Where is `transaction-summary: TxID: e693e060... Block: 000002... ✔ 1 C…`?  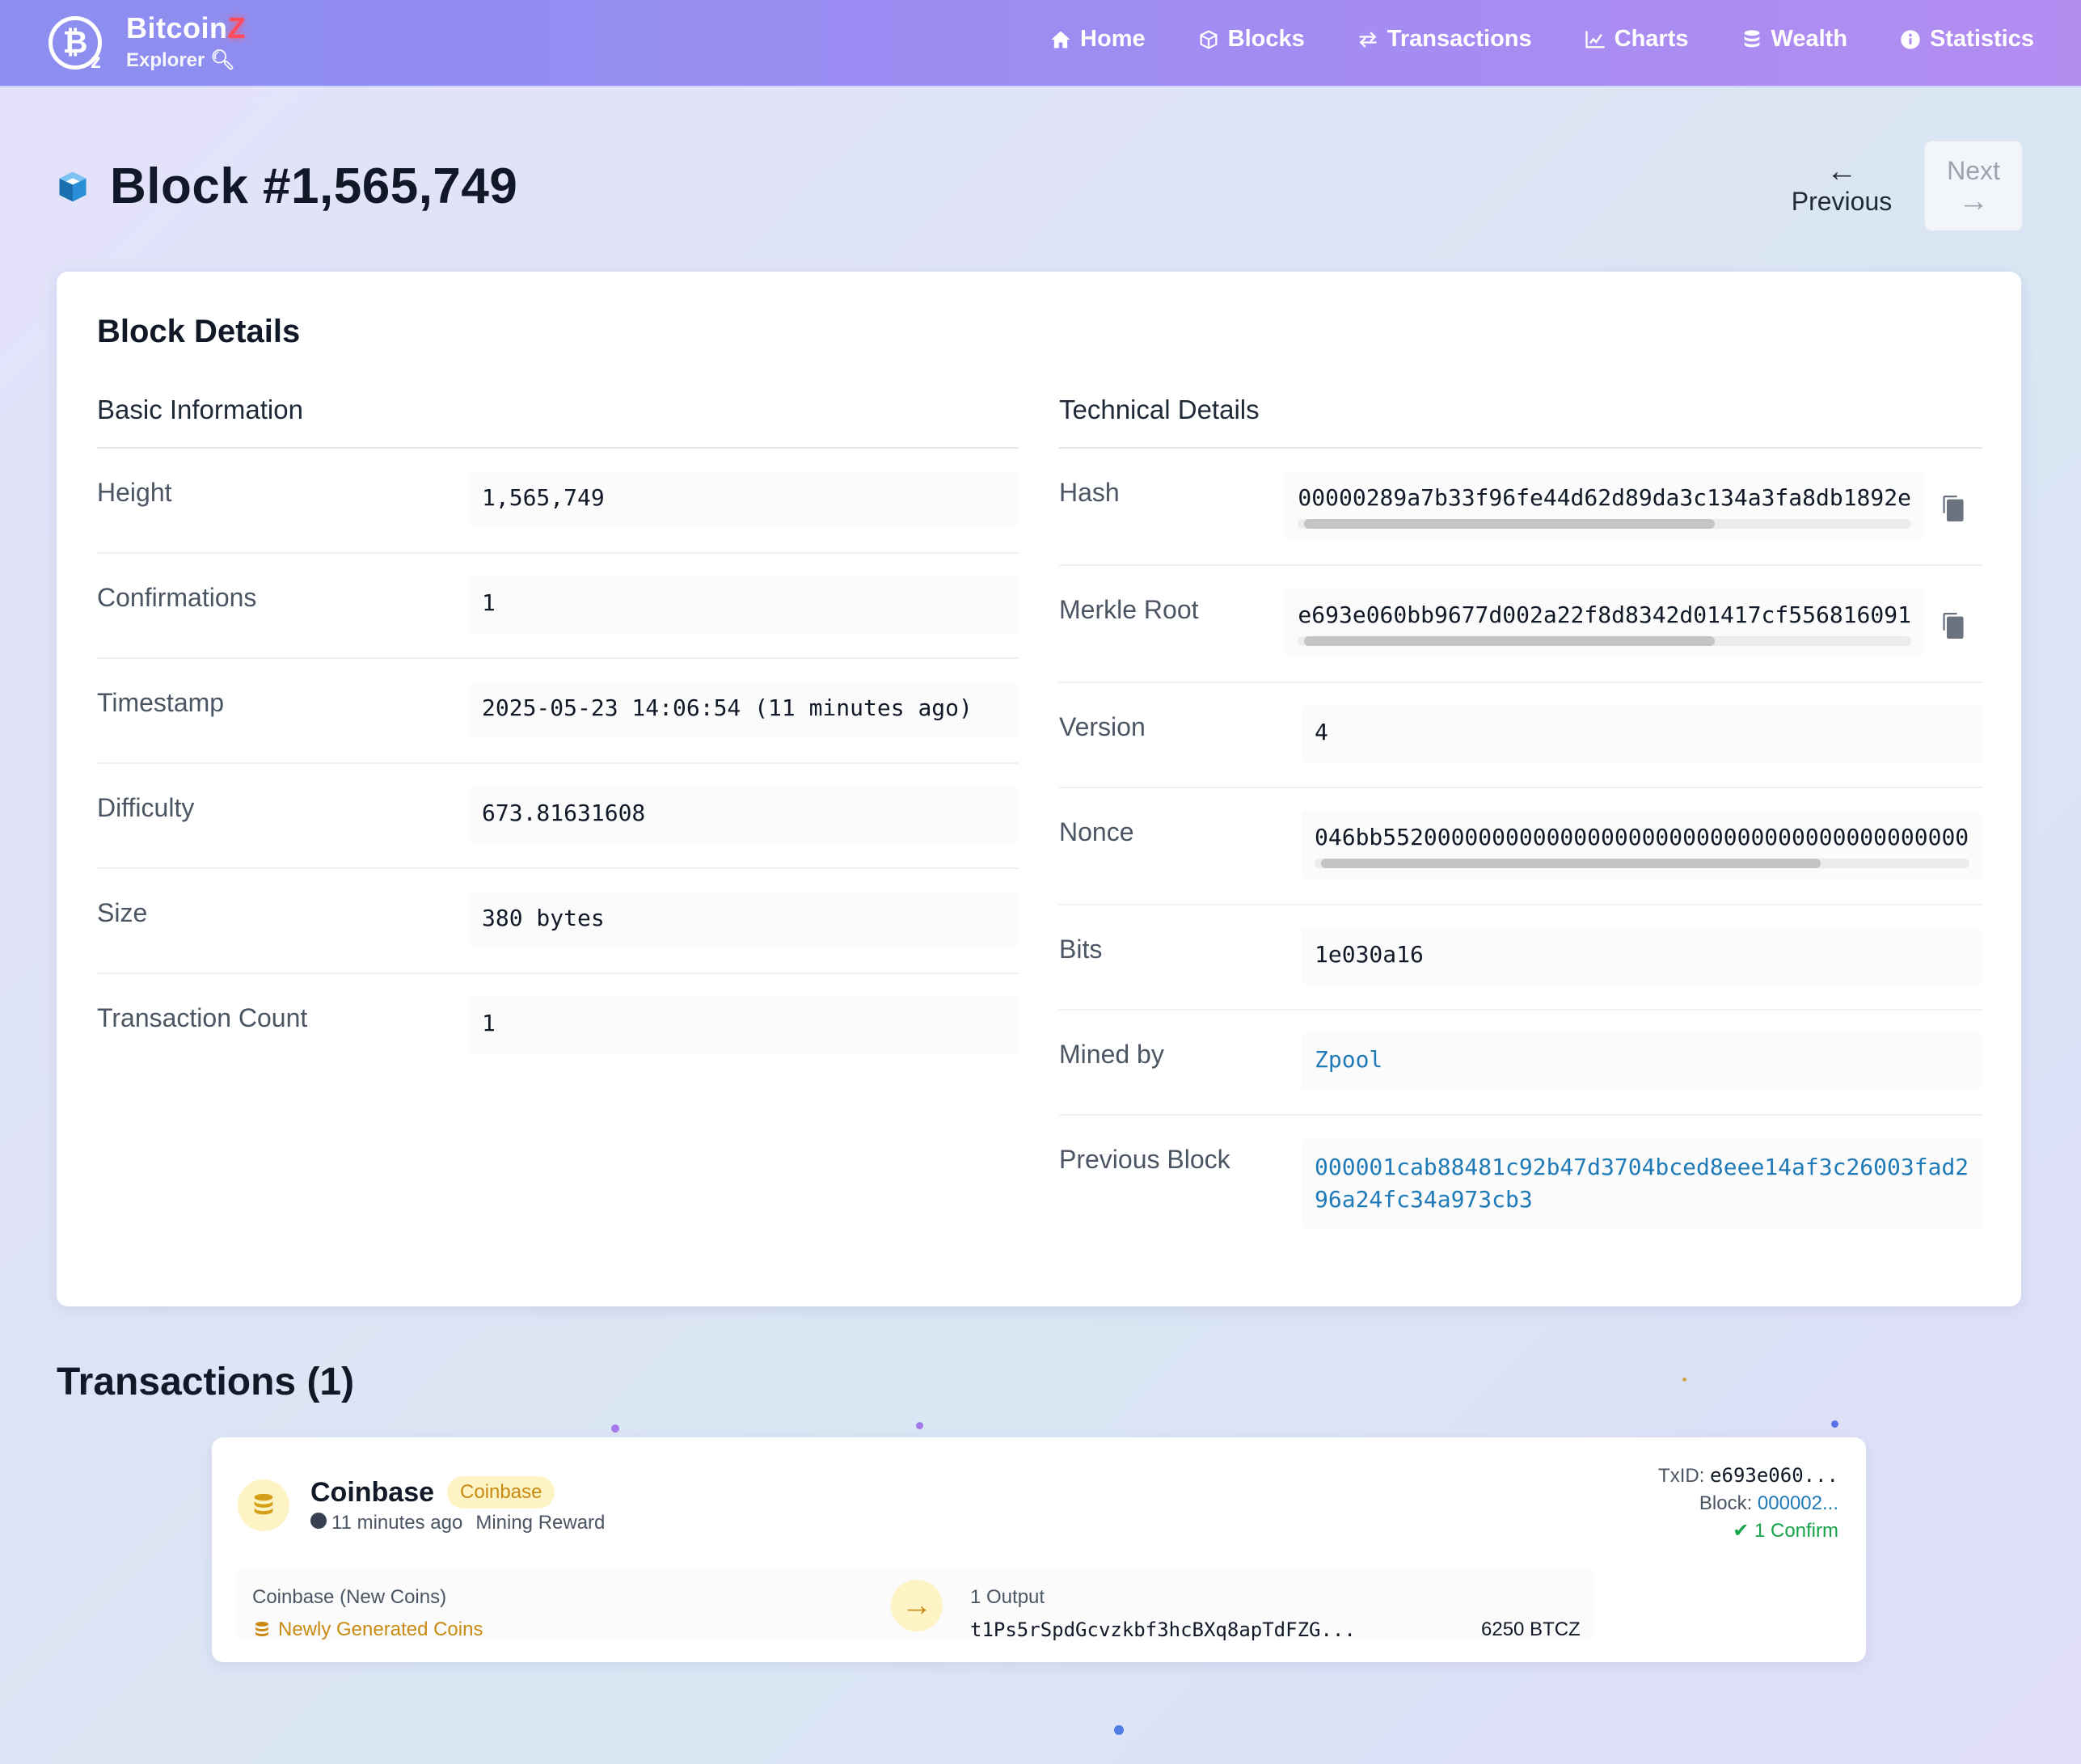
transaction-summary: TxID: e693e060... Block: 000002... ✔ 1 C… is located at coordinates (1748, 1504).